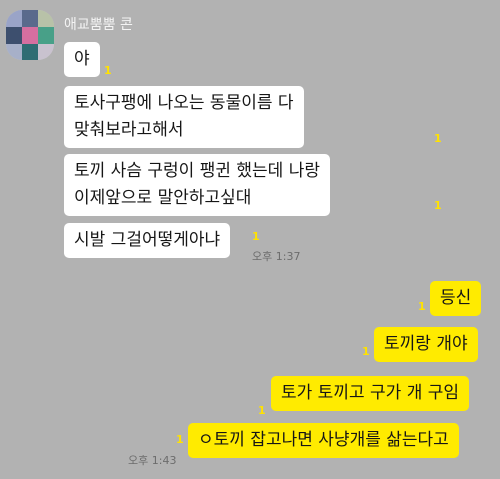  I want to click on message-text: 시발 그걸어떻게아냐, so click(147, 240).